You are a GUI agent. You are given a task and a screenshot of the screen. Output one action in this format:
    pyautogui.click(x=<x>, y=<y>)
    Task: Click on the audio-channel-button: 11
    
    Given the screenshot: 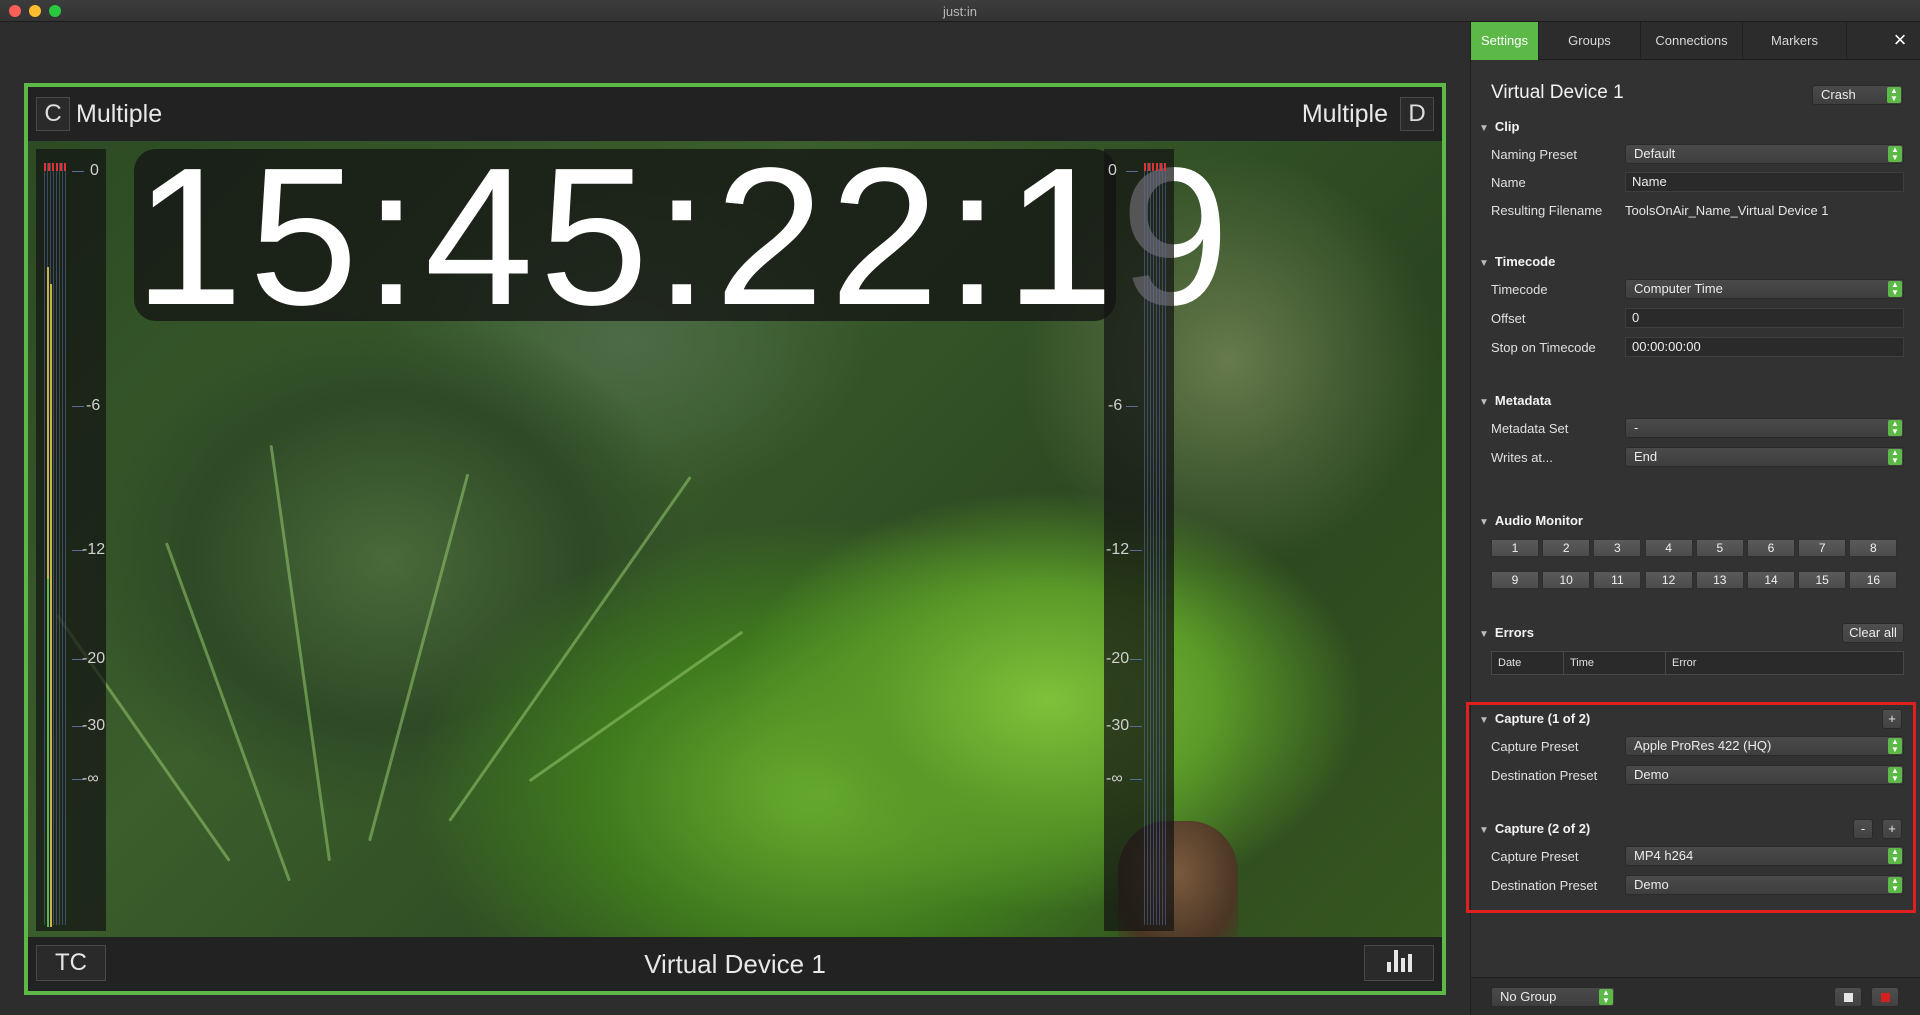 What is the action you would take?
    pyautogui.click(x=1617, y=580)
    